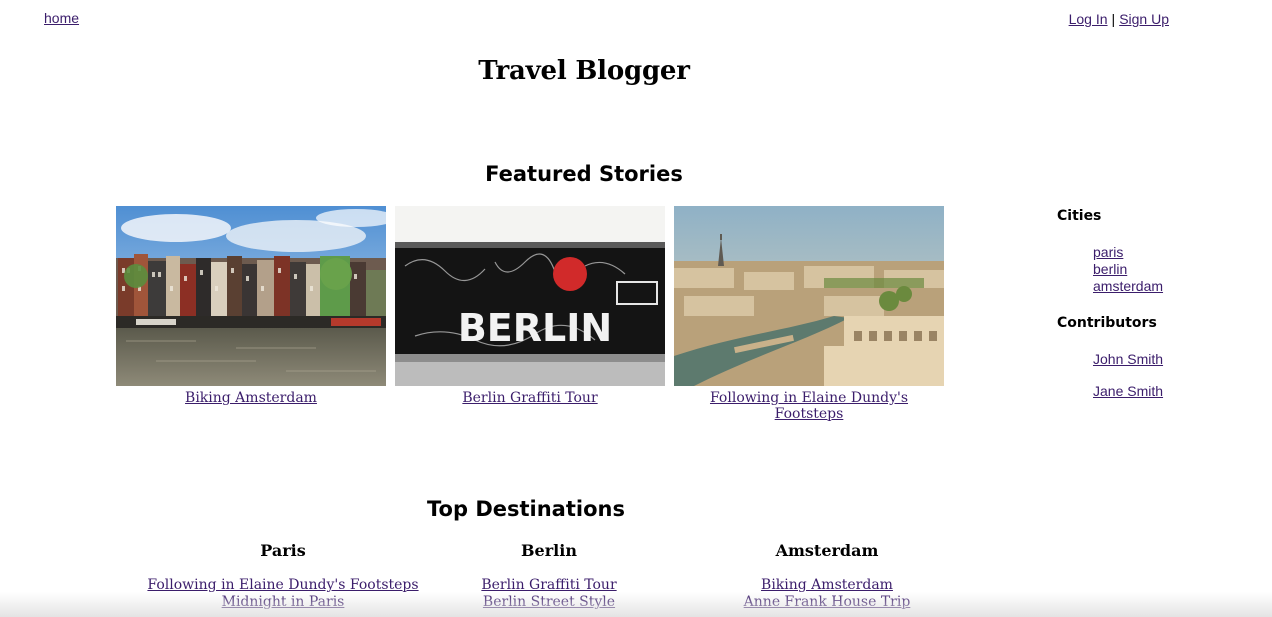 This screenshot has height=617, width=1272. What do you see at coordinates (283, 585) in the screenshot?
I see `destination-story-link: Following in Elaine Dundy's Footsteps` at bounding box center [283, 585].